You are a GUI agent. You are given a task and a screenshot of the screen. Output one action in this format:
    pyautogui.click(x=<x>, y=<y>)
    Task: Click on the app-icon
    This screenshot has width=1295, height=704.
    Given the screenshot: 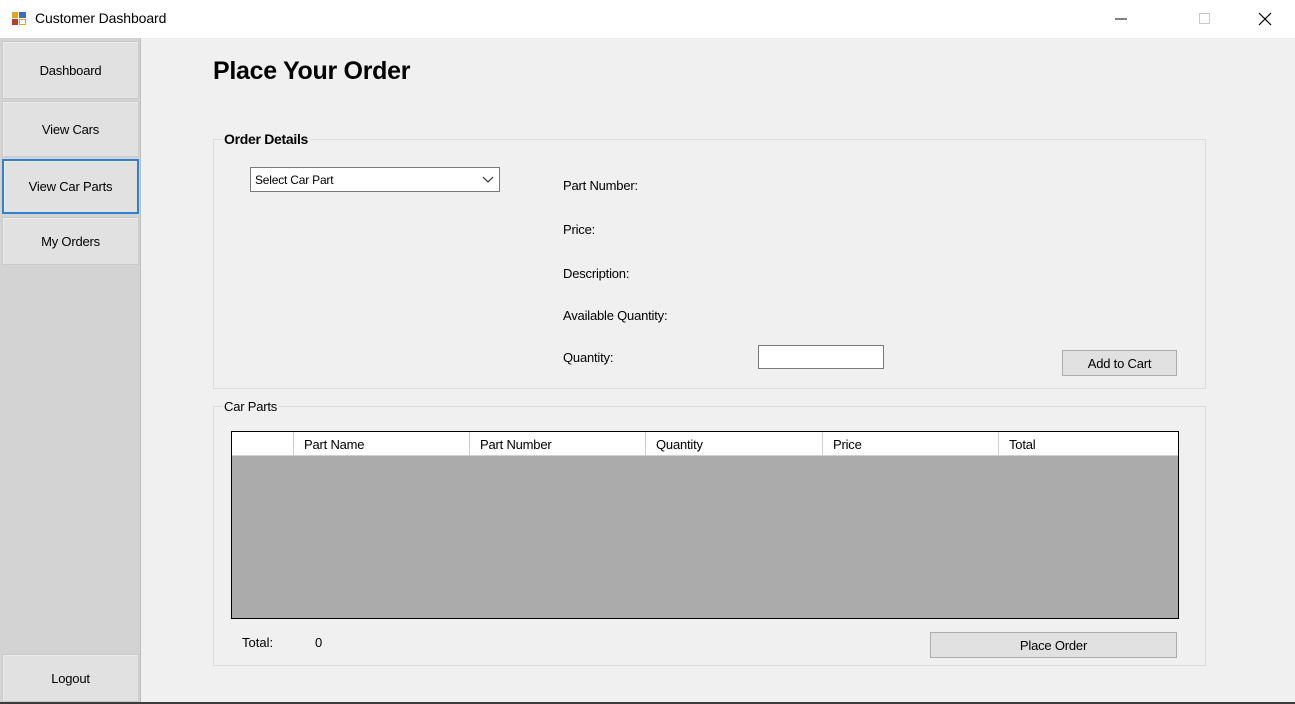 What is the action you would take?
    pyautogui.click(x=19, y=18)
    